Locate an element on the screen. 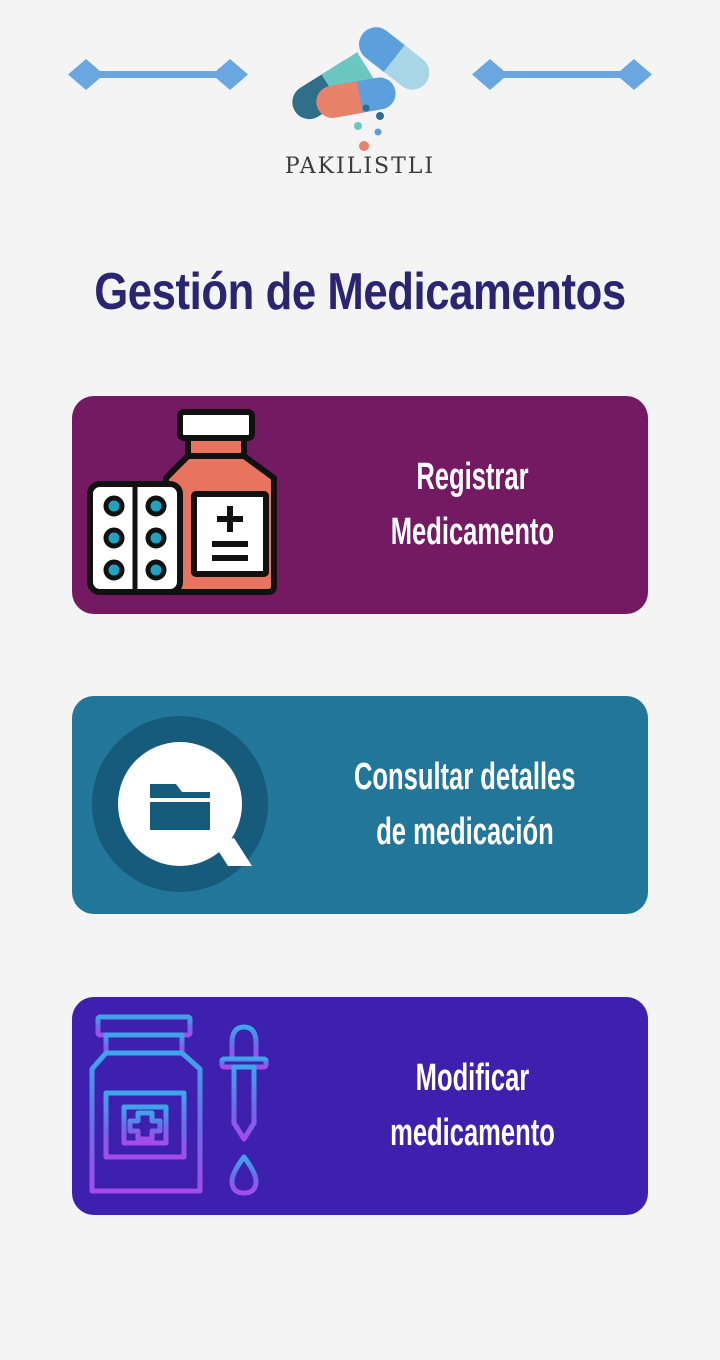  app-header: PAKILISTLI is located at coordinates (360, 100).